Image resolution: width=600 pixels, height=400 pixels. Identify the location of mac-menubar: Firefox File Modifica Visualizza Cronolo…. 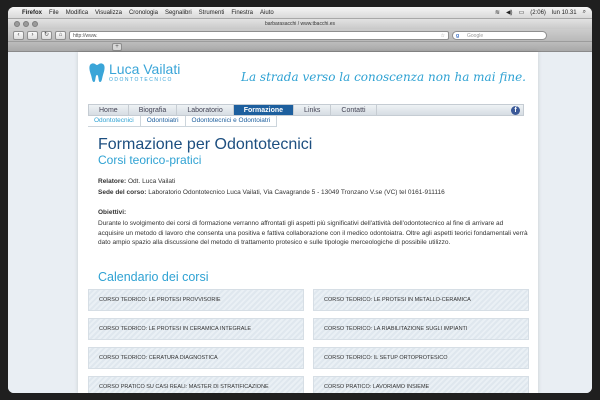
(300, 13).